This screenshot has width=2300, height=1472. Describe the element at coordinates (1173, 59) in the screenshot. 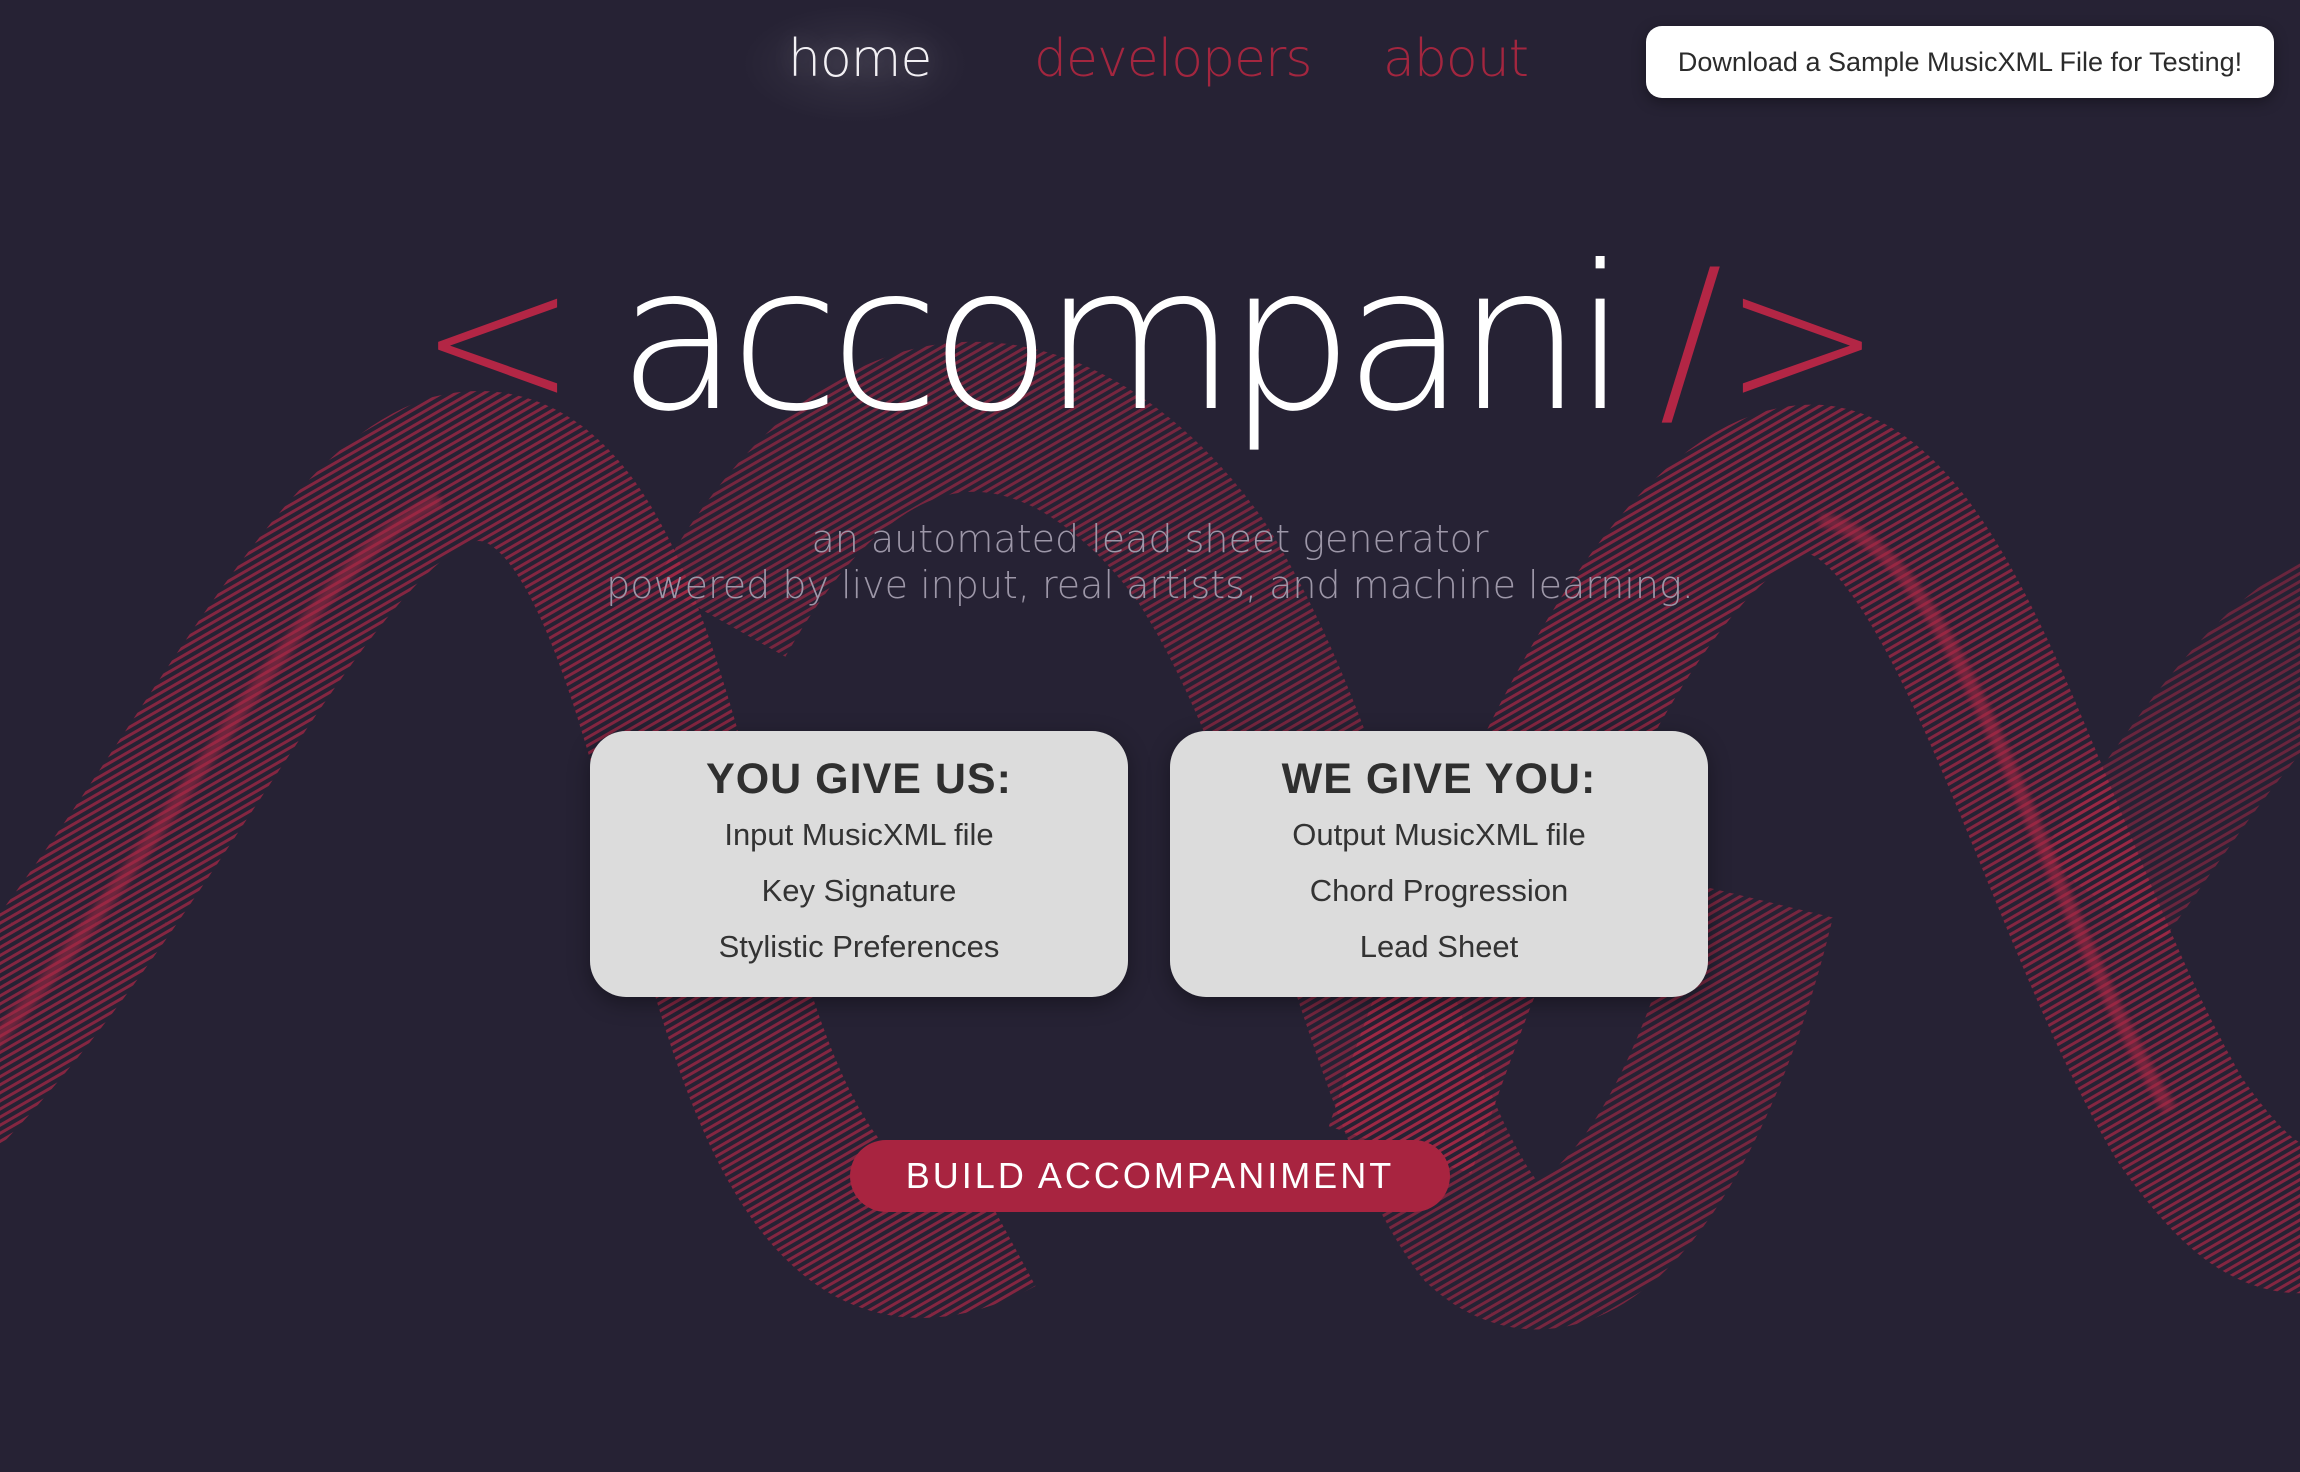

I see `nav-developers-link: developers` at that location.